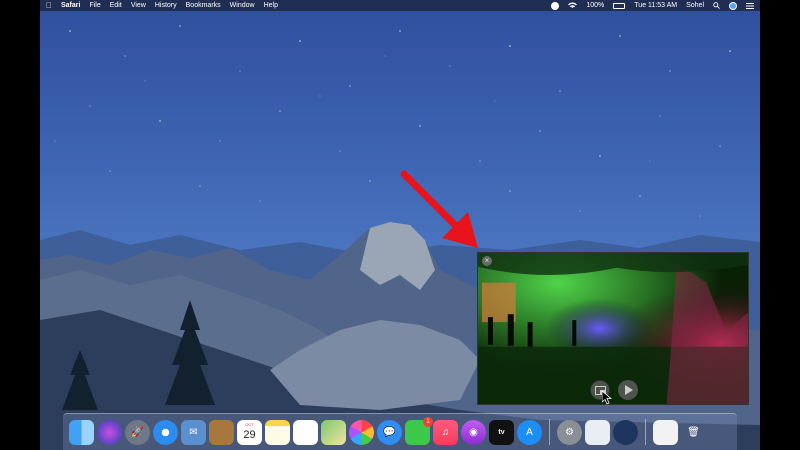 Image resolution: width=800 pixels, height=450 pixels. What do you see at coordinates (733, 5) in the screenshot?
I see `siri-menu-icon` at bounding box center [733, 5].